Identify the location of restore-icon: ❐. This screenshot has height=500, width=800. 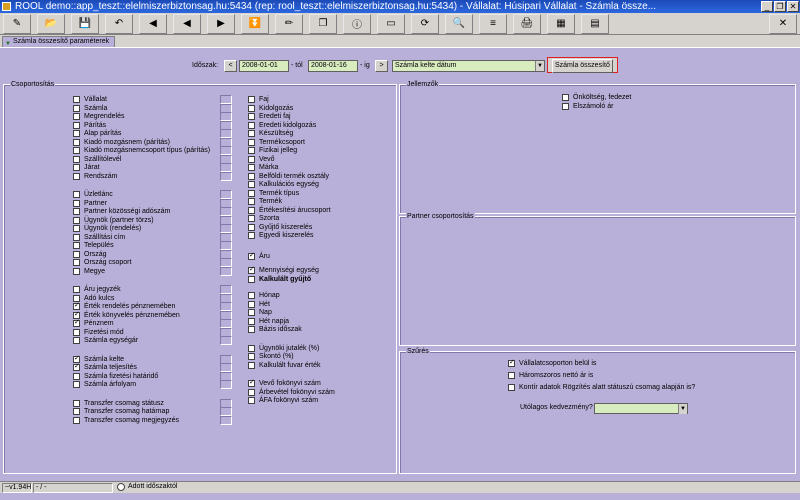
(780, 6).